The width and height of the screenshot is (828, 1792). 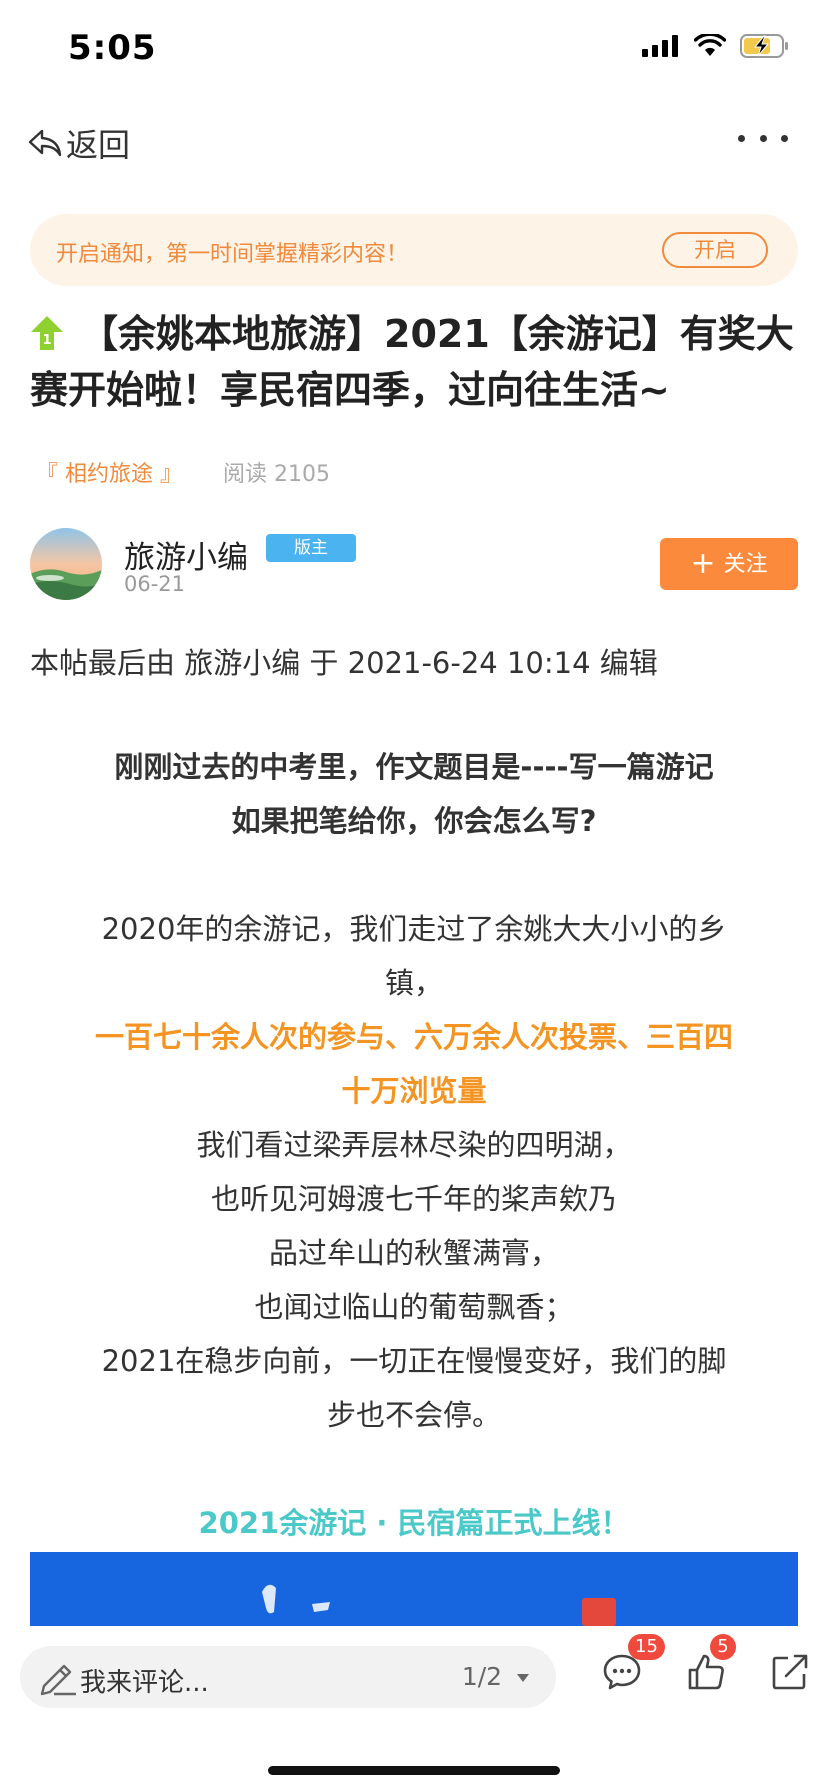 I want to click on share-icon, so click(x=790, y=1672).